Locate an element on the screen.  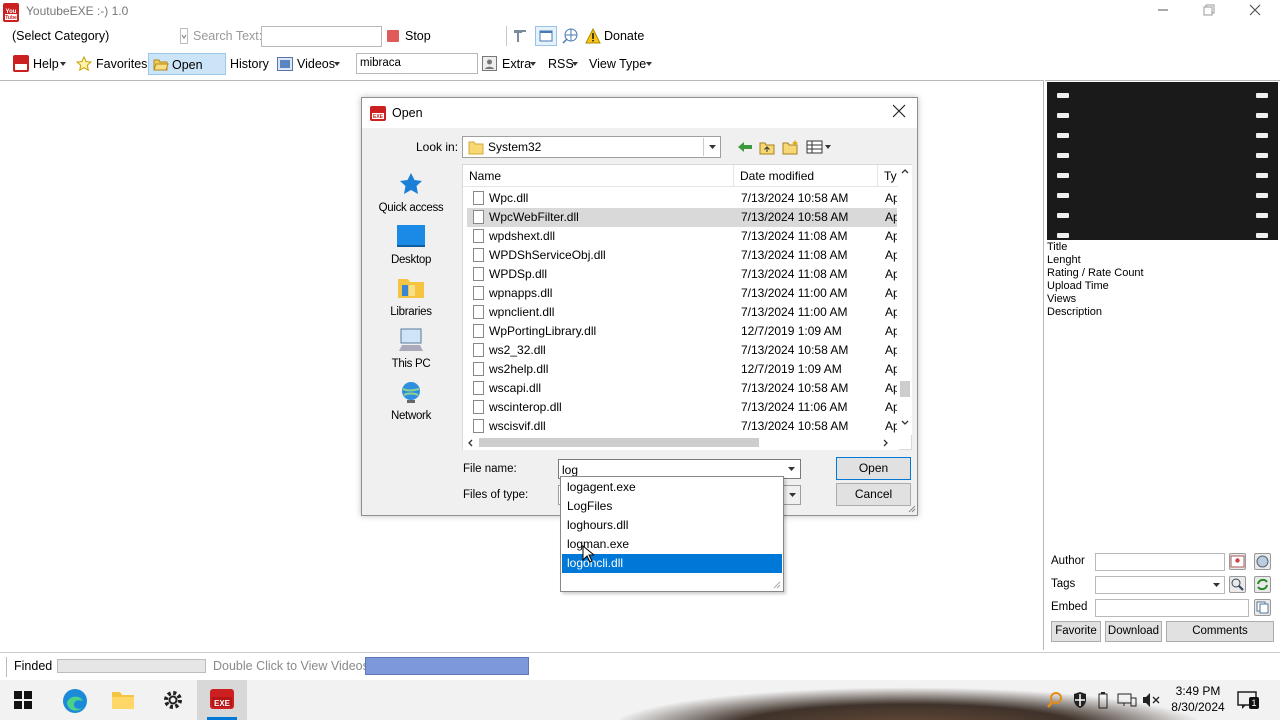
file-row: wpnapps.dll 7/13/2024 11:00 AM Ap is located at coordinates (682, 293).